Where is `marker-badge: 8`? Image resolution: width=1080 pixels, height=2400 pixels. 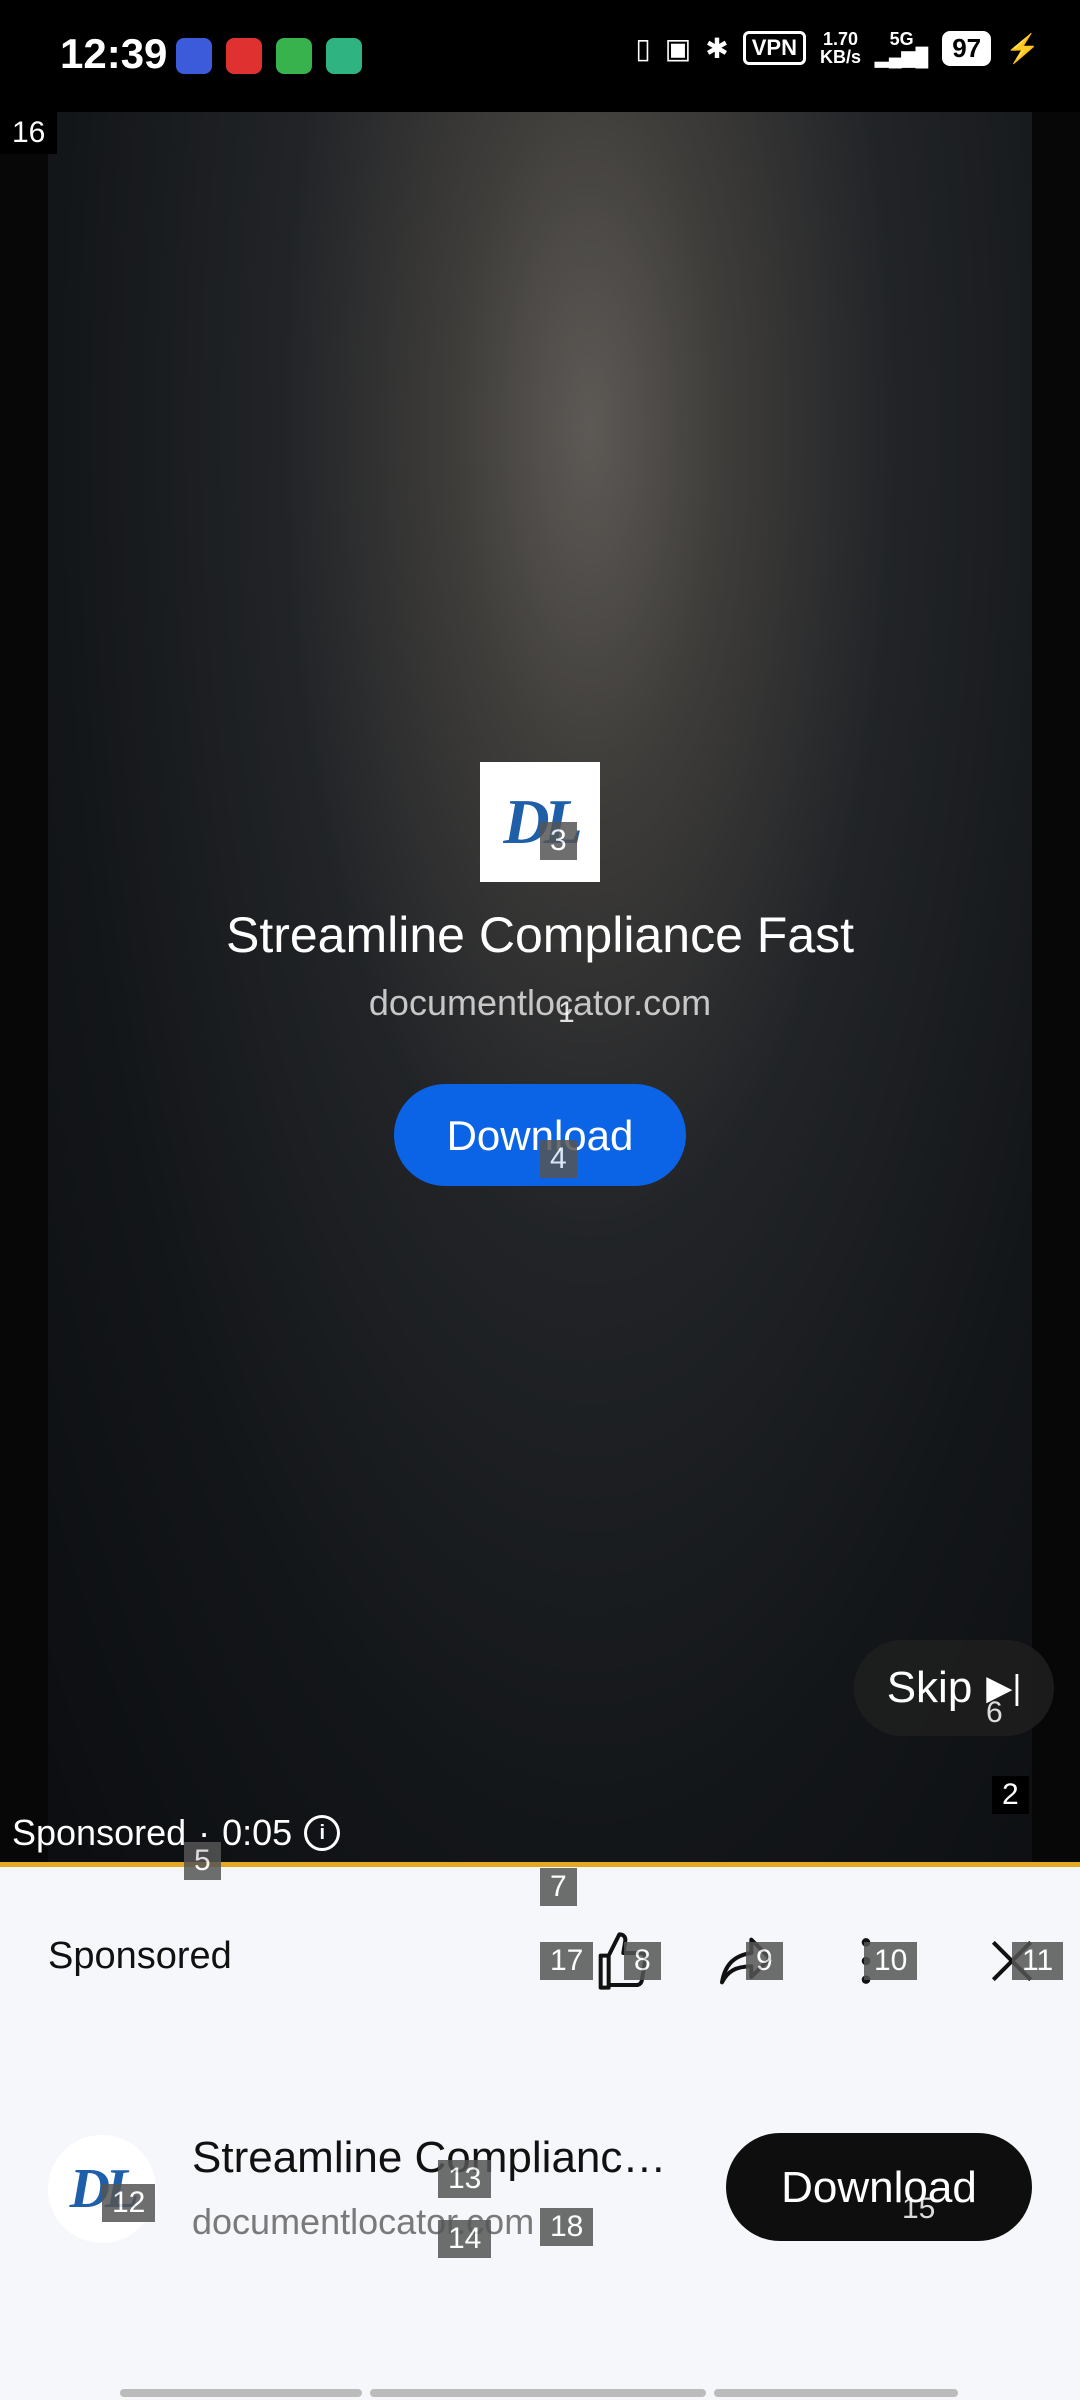
marker-badge: 8 is located at coordinates (642, 1961).